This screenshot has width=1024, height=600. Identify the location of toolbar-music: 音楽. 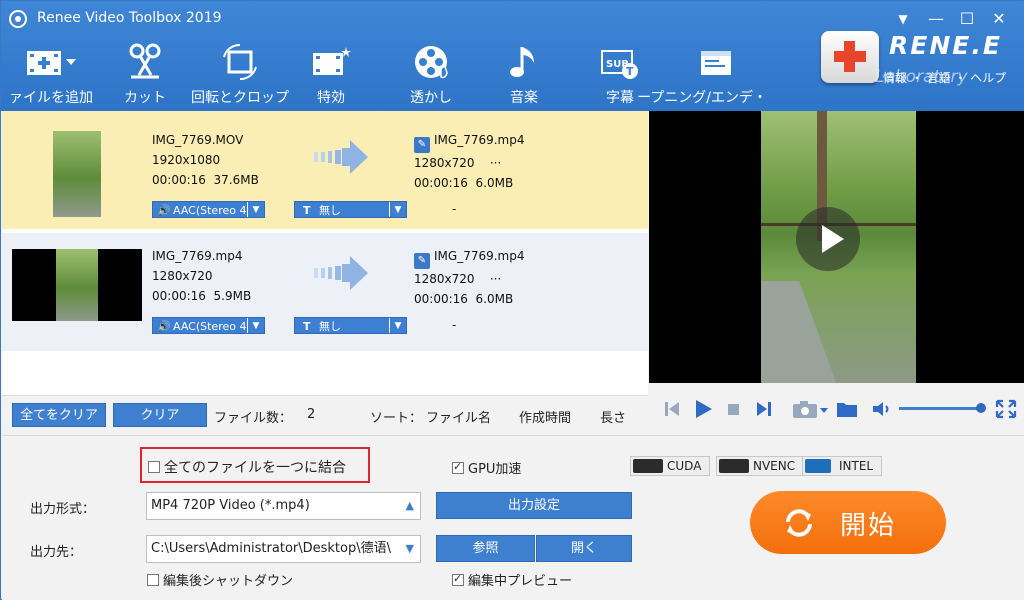
(524, 75).